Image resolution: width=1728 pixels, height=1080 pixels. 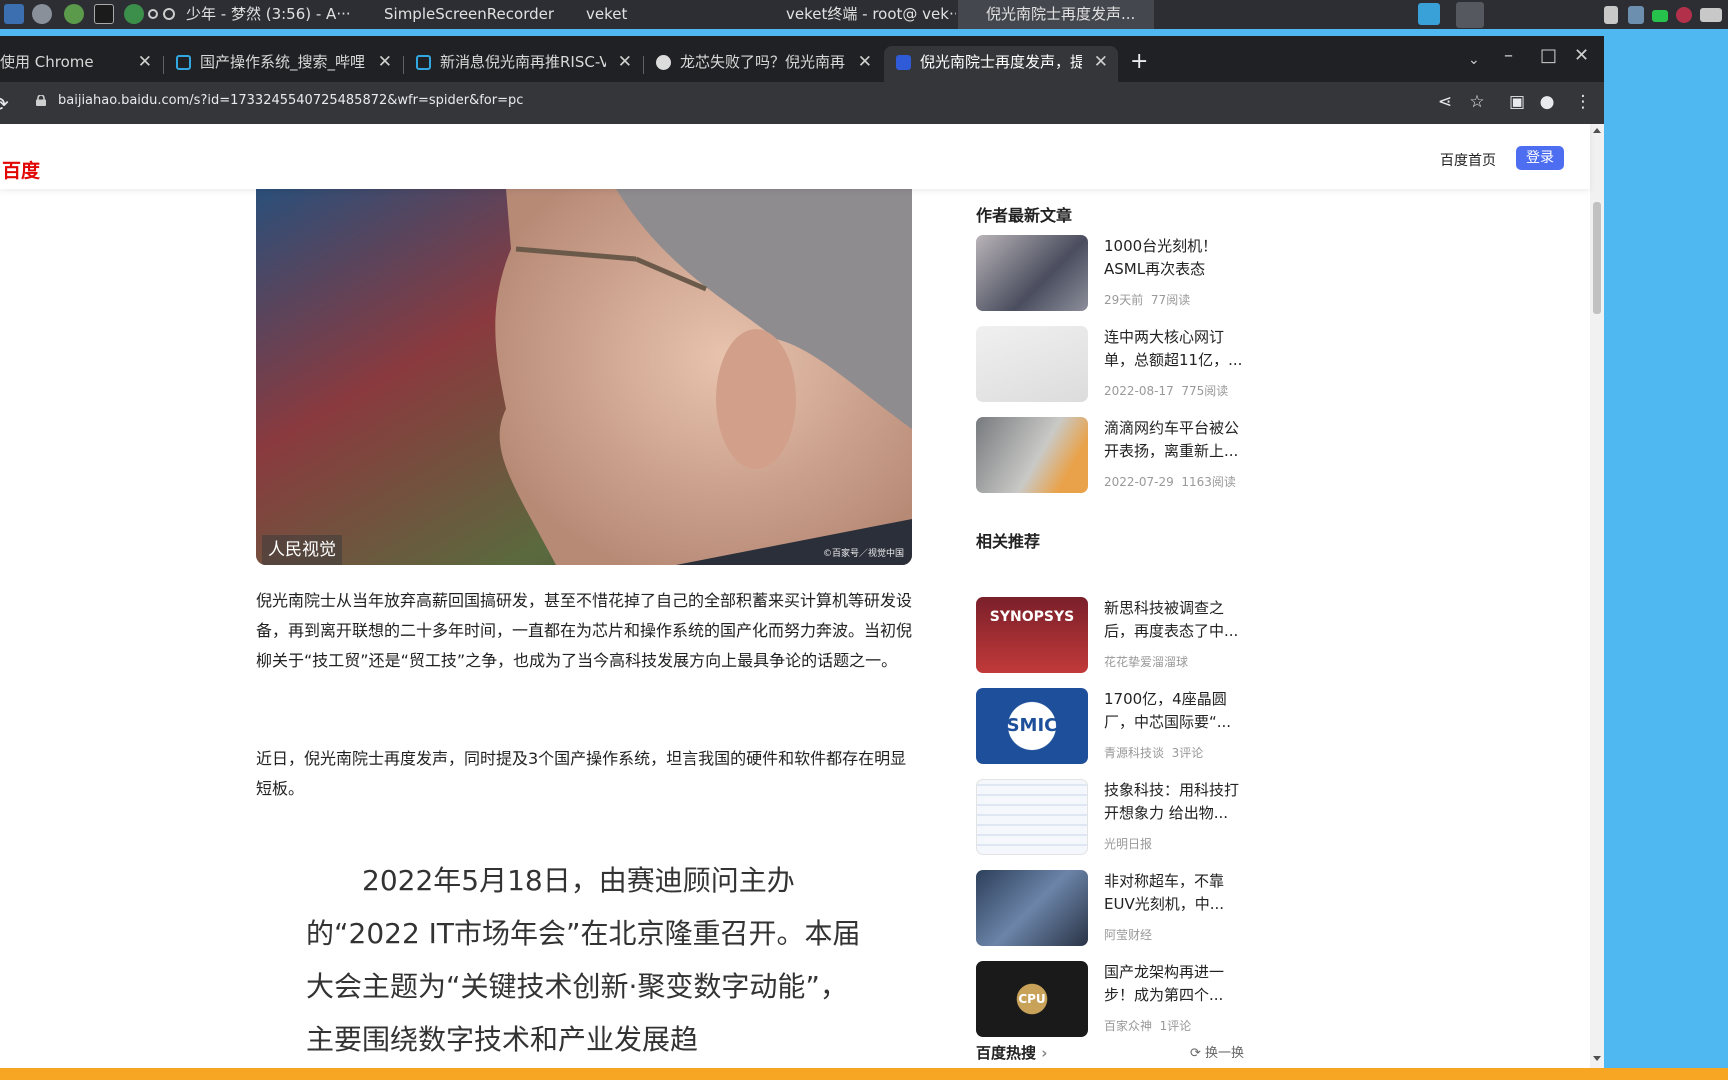 I want to click on article-meta: 阿莹财经, so click(x=1128, y=935).